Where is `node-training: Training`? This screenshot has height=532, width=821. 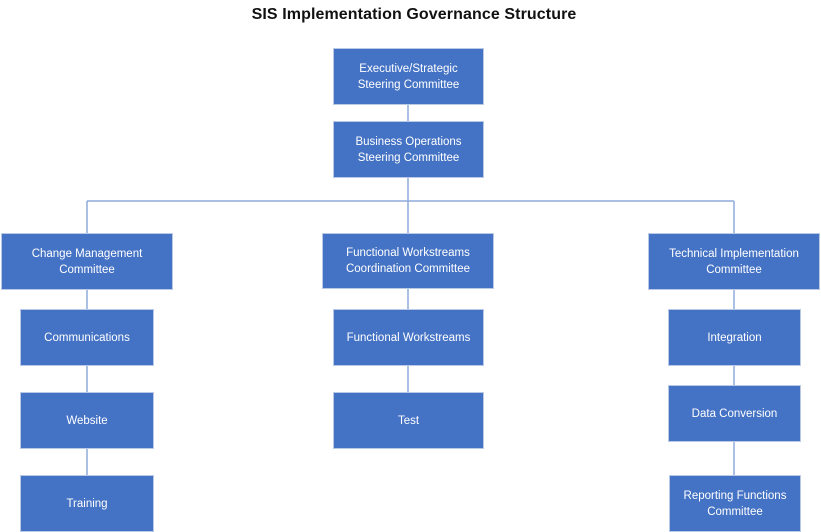 node-training: Training is located at coordinates (87, 503).